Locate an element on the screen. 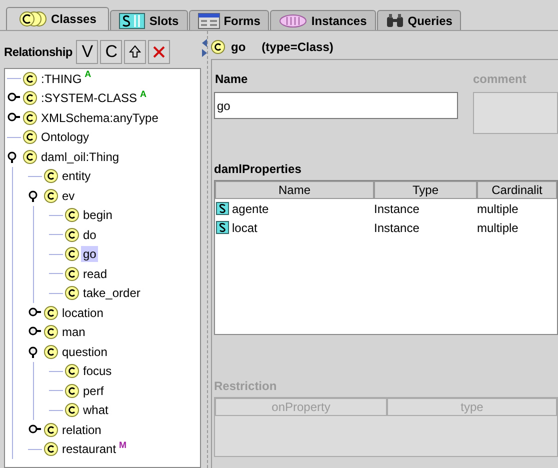 This screenshot has width=558, height=468. tree-item: :THING is located at coordinates (61, 78).